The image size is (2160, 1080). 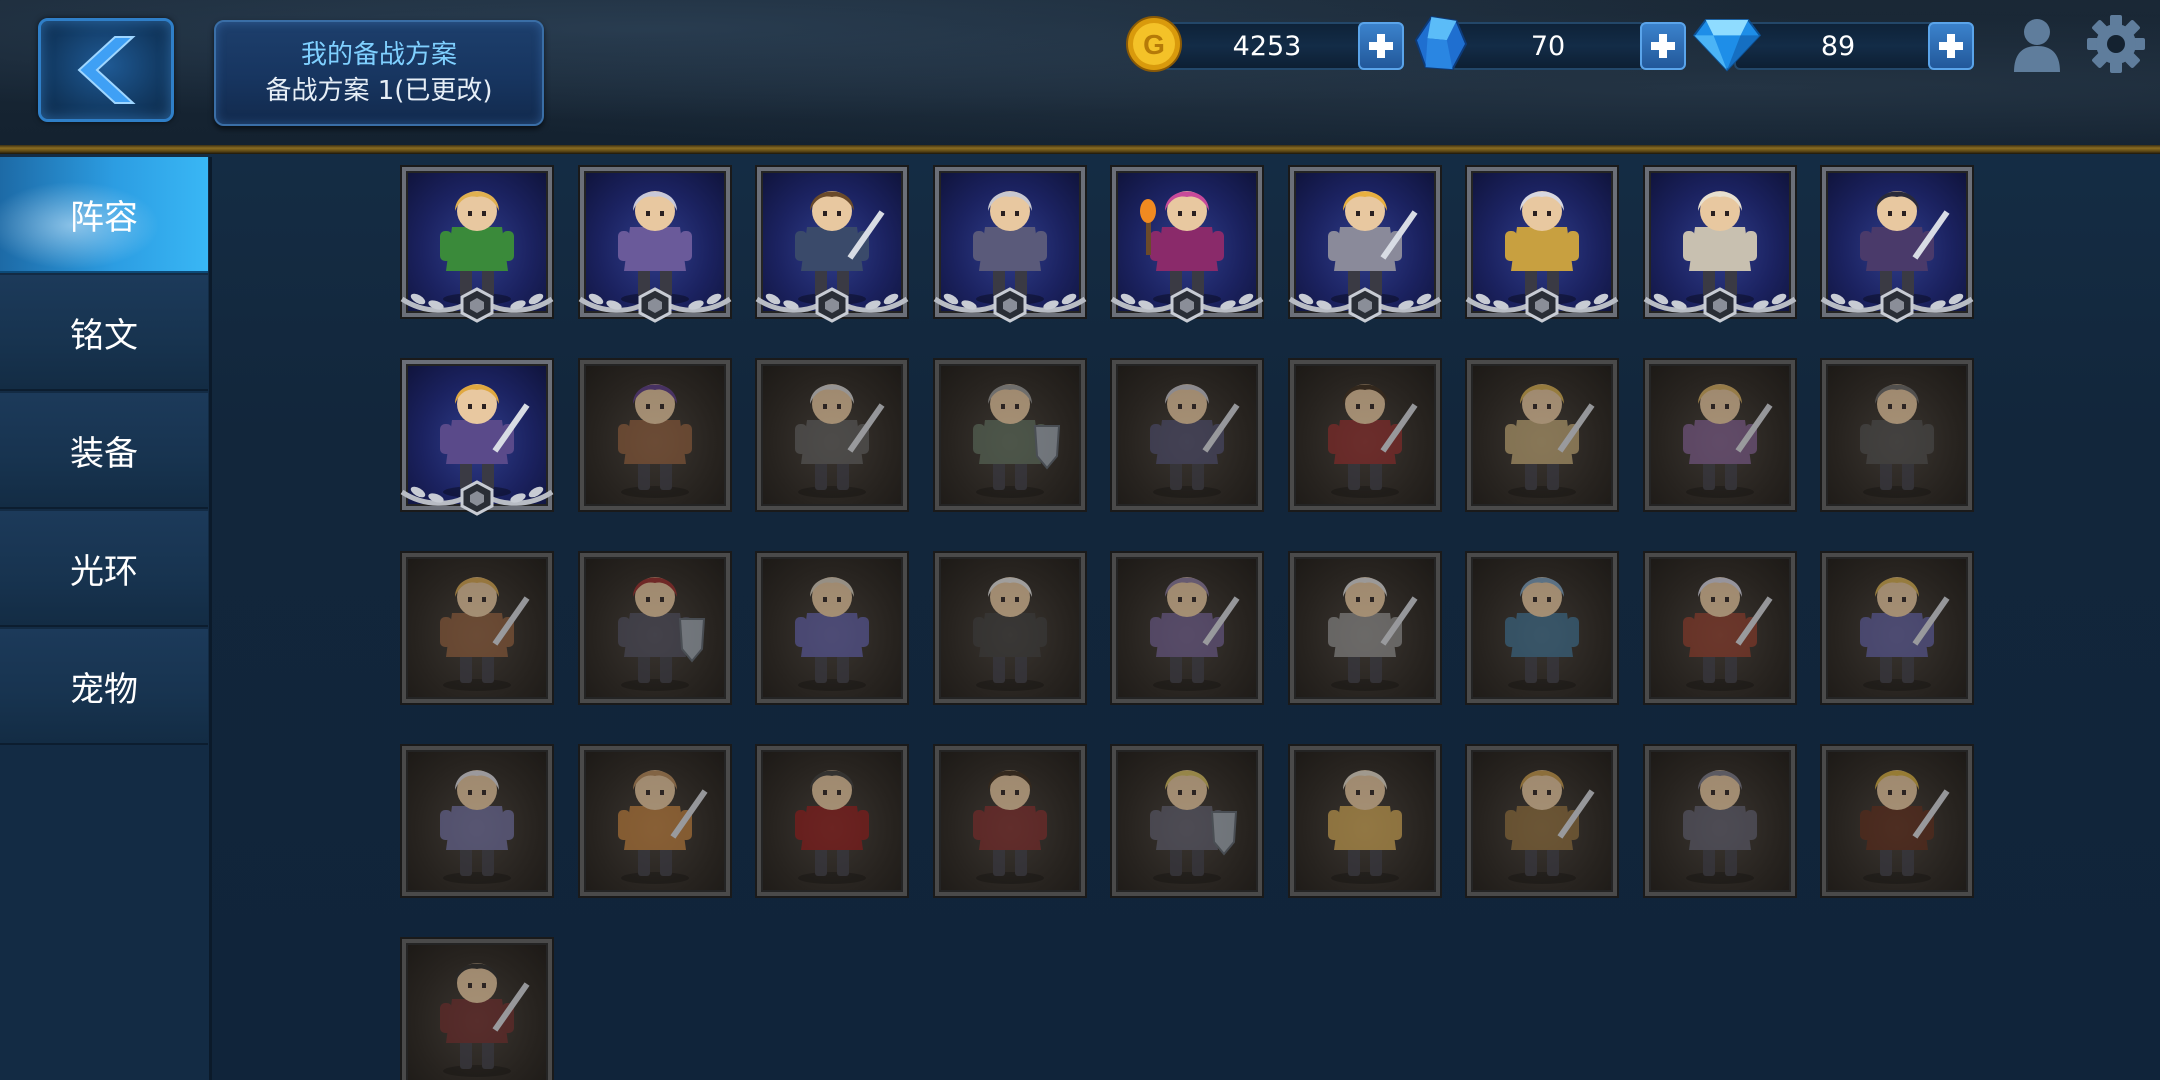 What do you see at coordinates (1080, 149) in the screenshot?
I see `header-divider` at bounding box center [1080, 149].